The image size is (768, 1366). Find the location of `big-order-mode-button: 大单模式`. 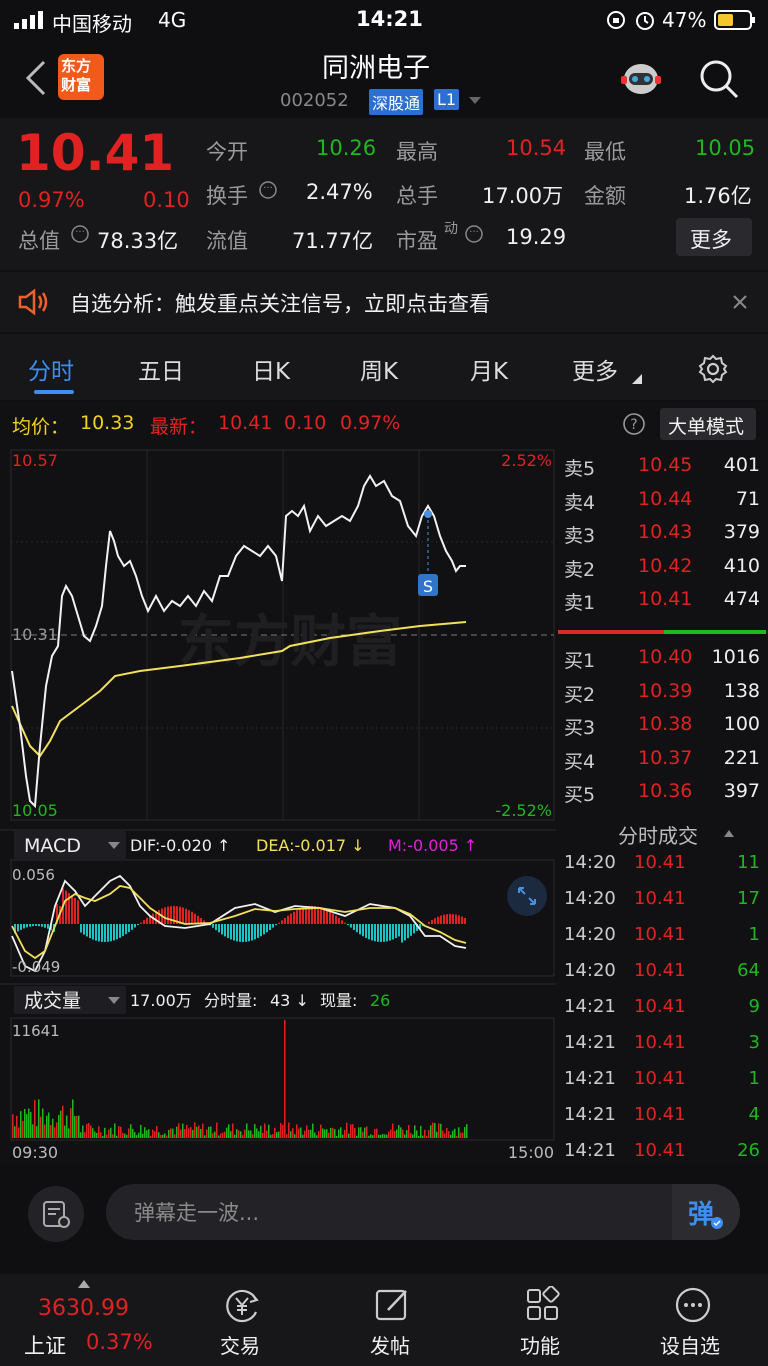

big-order-mode-button: 大单模式 is located at coordinates (708, 424).